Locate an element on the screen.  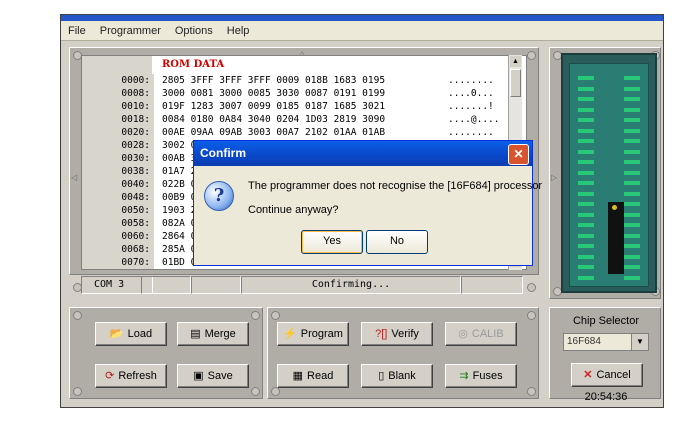
calib-button: ◎ CALIB is located at coordinates (481, 334).